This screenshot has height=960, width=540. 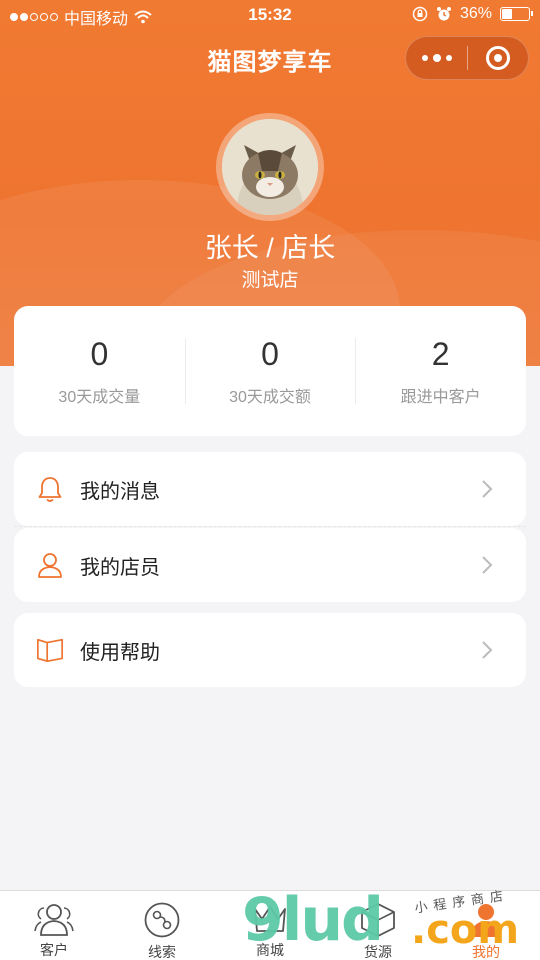 I want to click on tab-bar: 客户 线索 商城 货源 我的, so click(x=270, y=925).